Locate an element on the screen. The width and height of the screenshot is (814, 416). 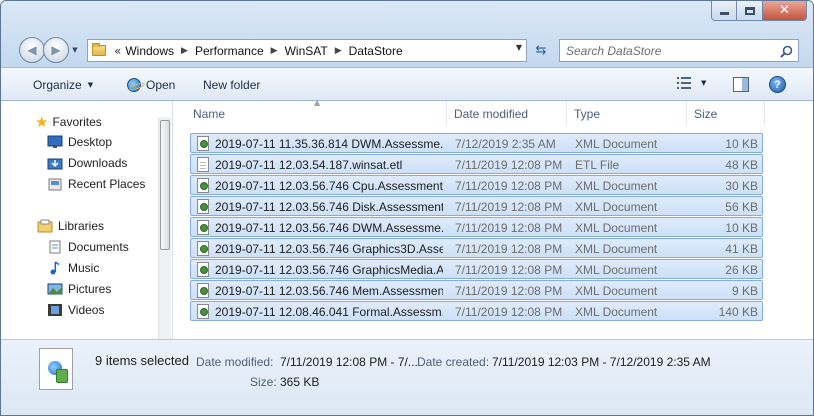
column-headers: ▲ Name Date modified Type Size is located at coordinates (493, 111).